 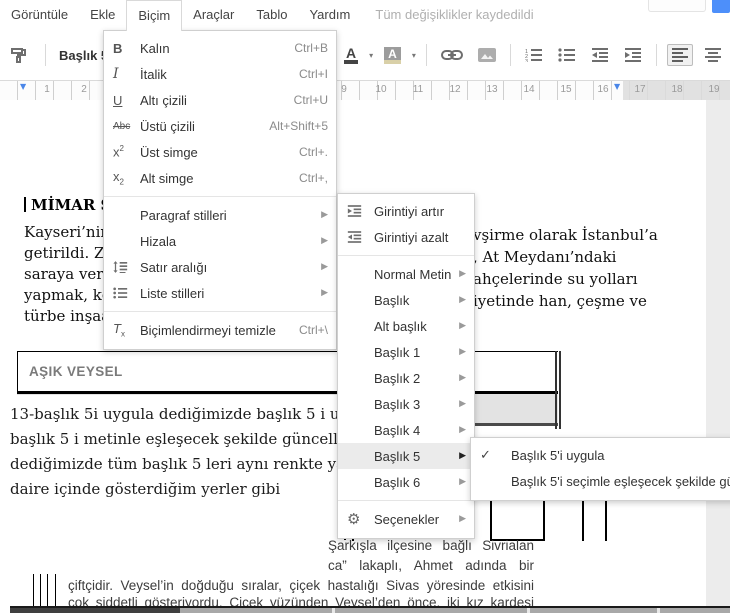 What do you see at coordinates (381, 89) in the screenshot?
I see `ruler-number: 10` at bounding box center [381, 89].